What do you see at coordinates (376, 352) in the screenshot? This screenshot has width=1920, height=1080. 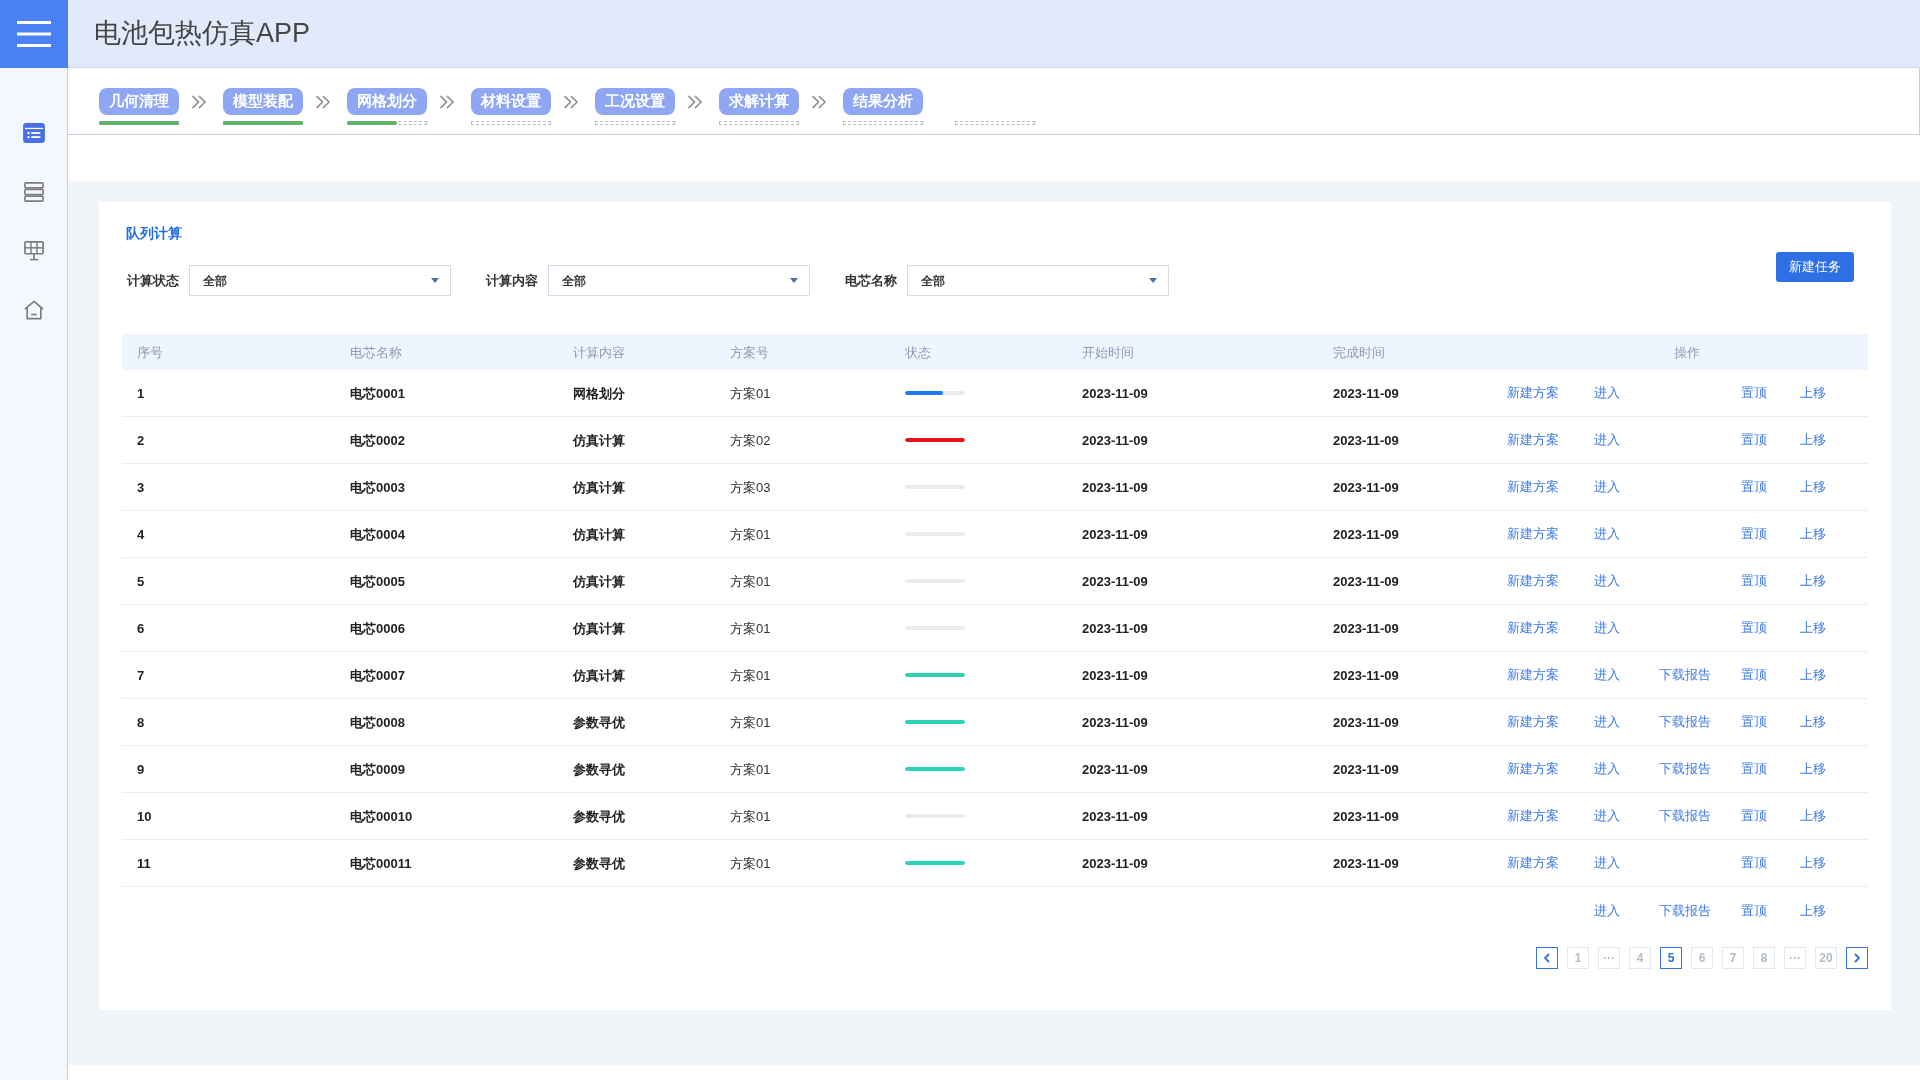 I see `column-header: 电芯名称` at bounding box center [376, 352].